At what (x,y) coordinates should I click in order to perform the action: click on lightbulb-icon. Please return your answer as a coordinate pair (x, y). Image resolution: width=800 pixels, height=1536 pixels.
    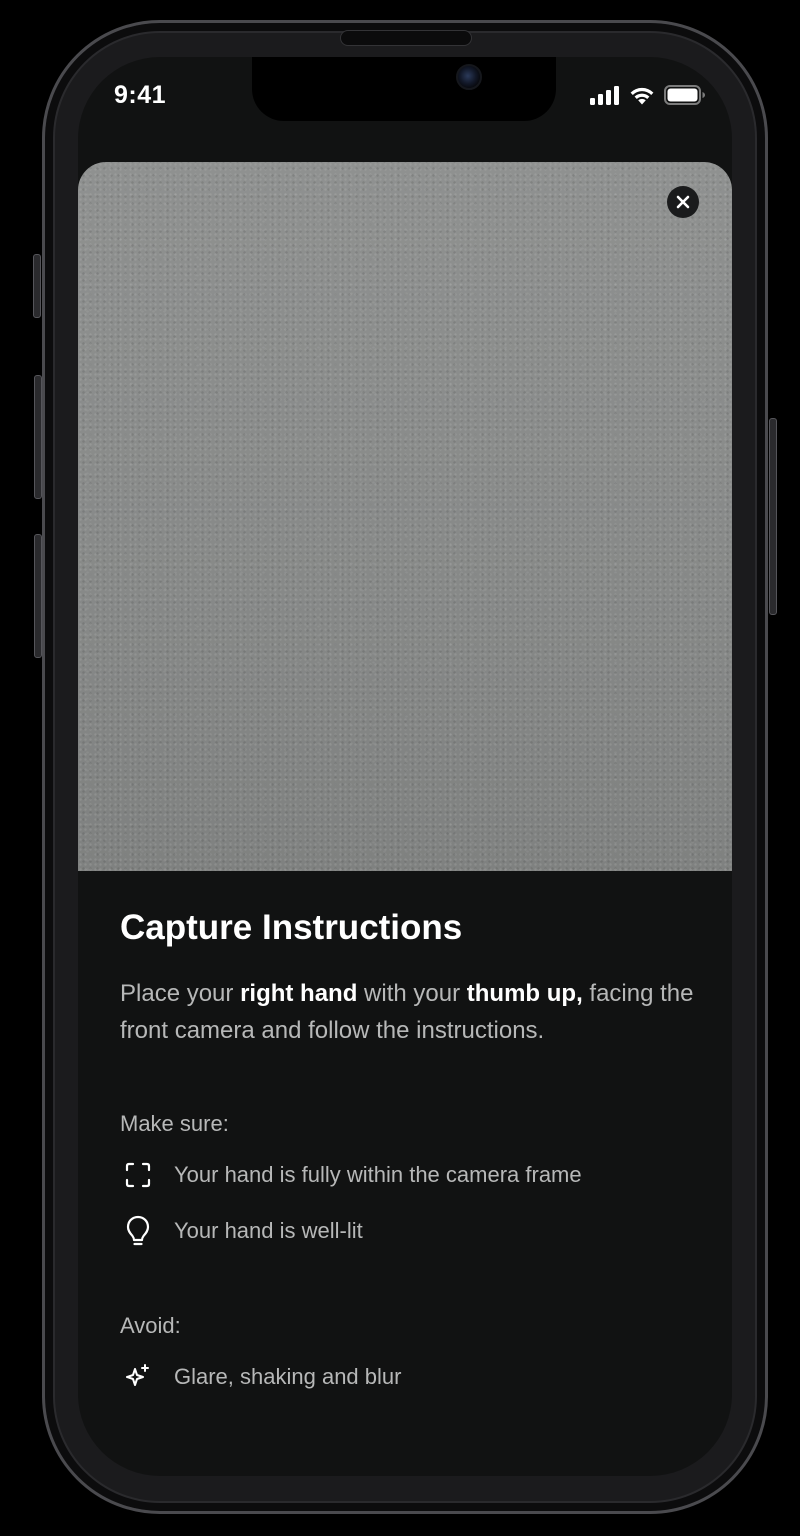
    Looking at the image, I should click on (138, 1231).